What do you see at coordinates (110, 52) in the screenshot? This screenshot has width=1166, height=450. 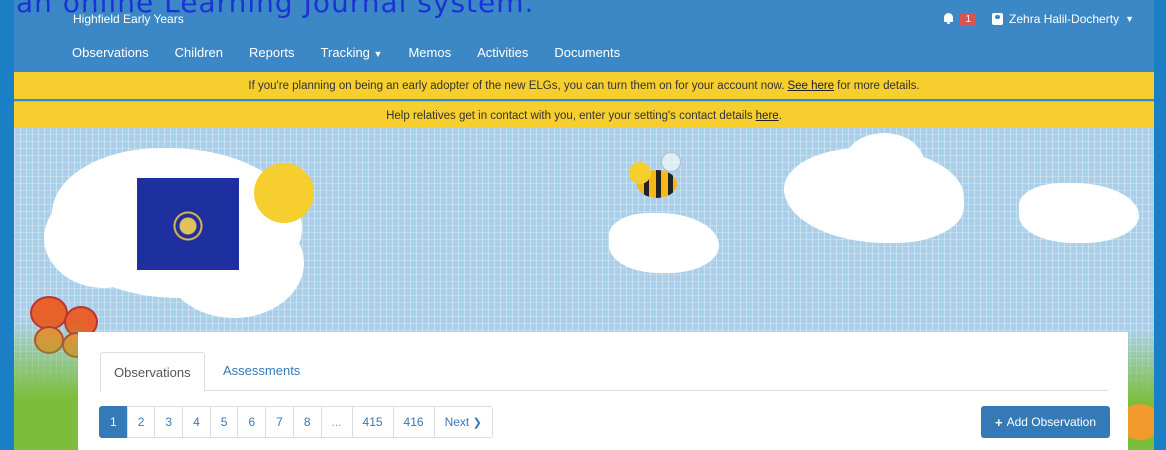 I see `nav-observations: Observations` at bounding box center [110, 52].